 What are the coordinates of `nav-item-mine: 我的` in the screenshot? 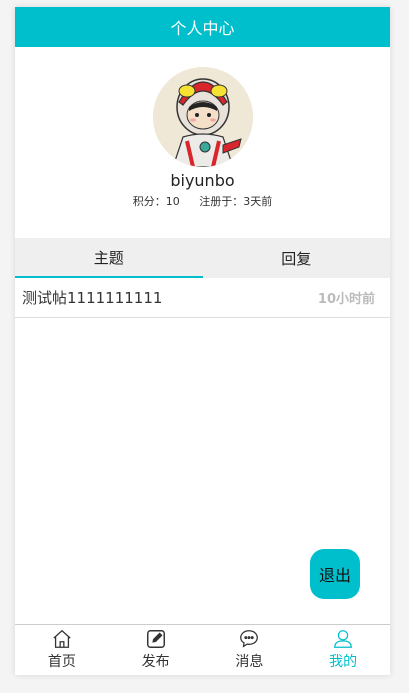 It's located at (343, 650).